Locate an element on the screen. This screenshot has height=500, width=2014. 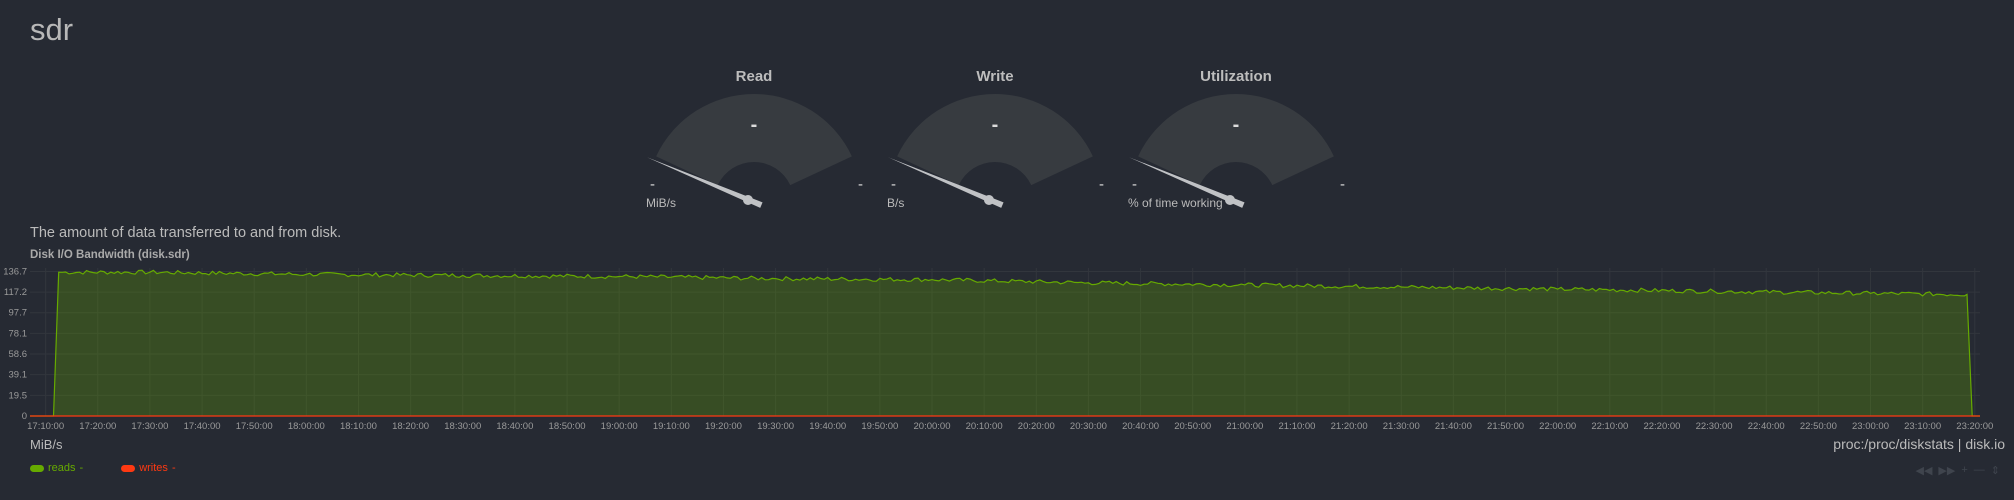
gauge-read: Read - - - MiB/s is located at coordinates (764, 142).